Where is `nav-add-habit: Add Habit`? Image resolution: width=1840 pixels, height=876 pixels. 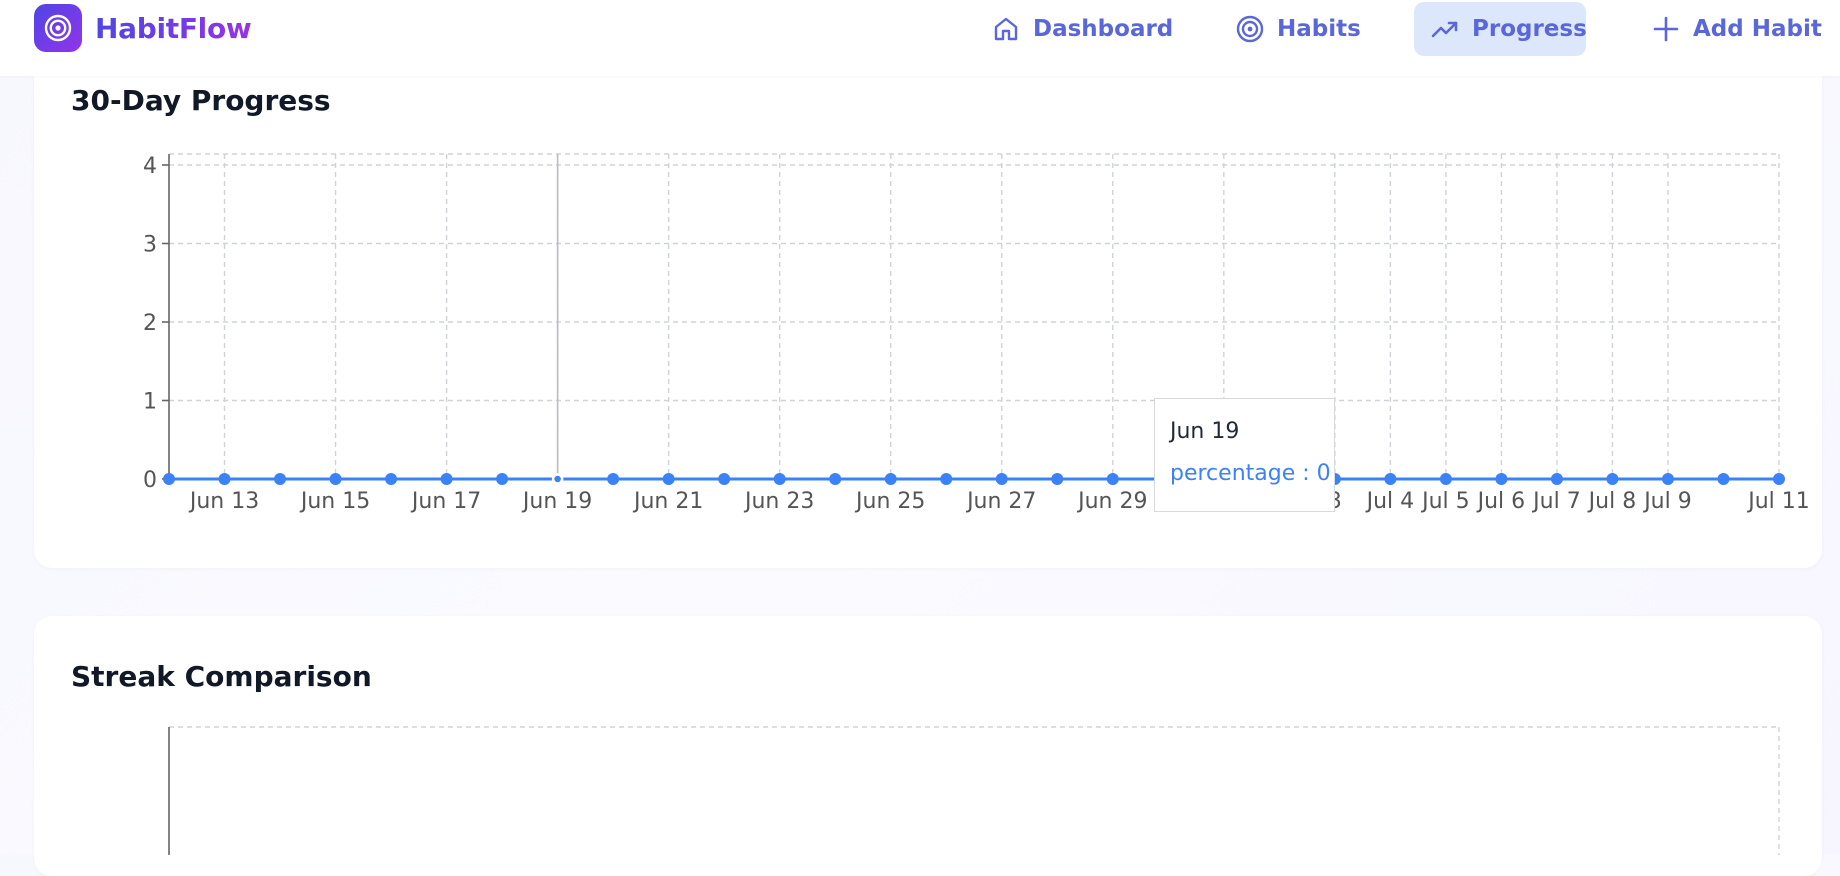 nav-add-habit: Add Habit is located at coordinates (1740, 29).